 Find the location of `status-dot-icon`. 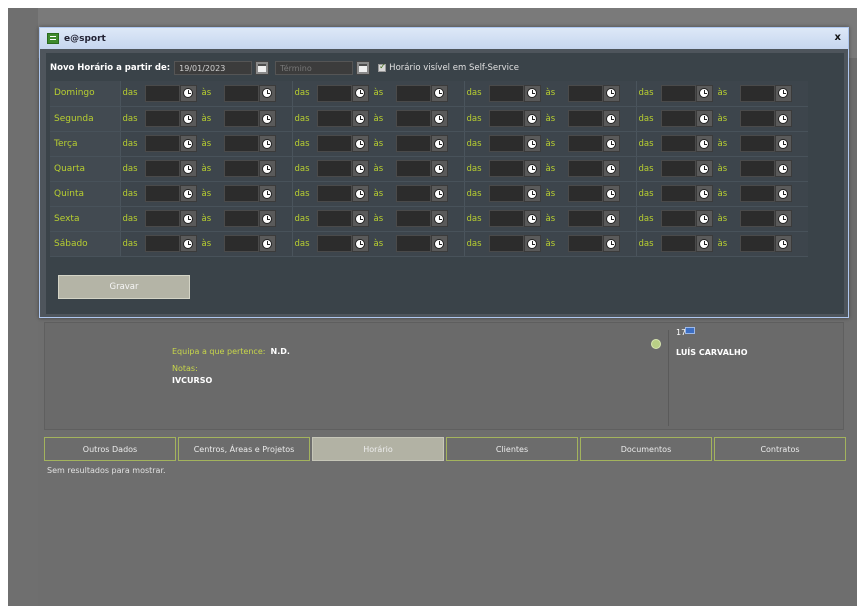

status-dot-icon is located at coordinates (656, 344).